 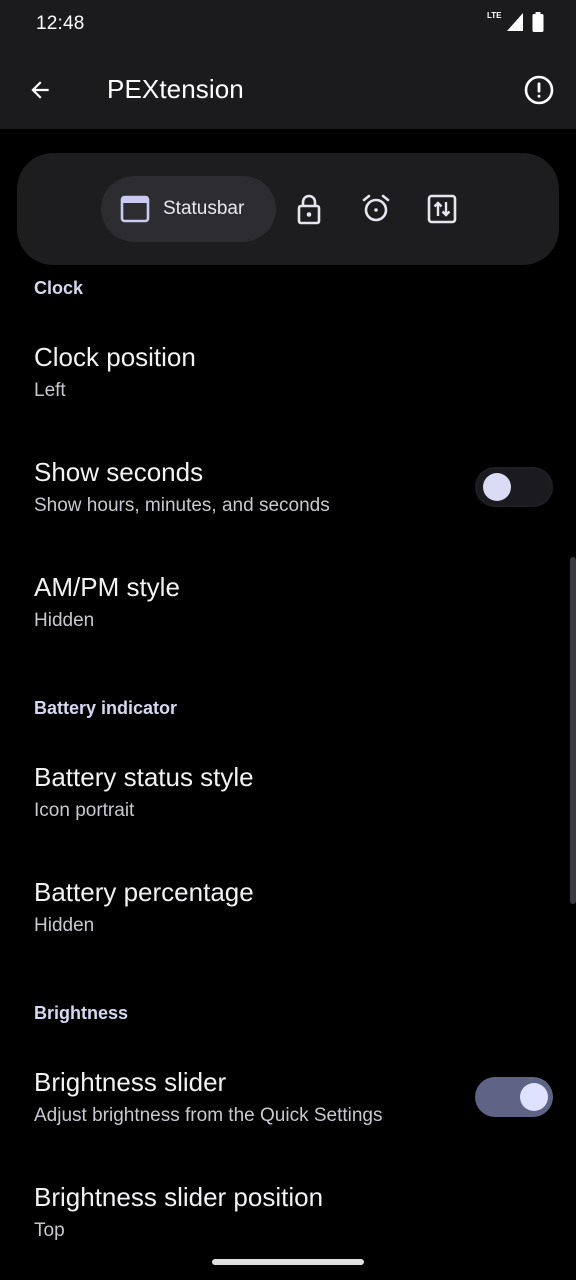 I want to click on tab-strip: Statusbar, so click(x=288, y=209).